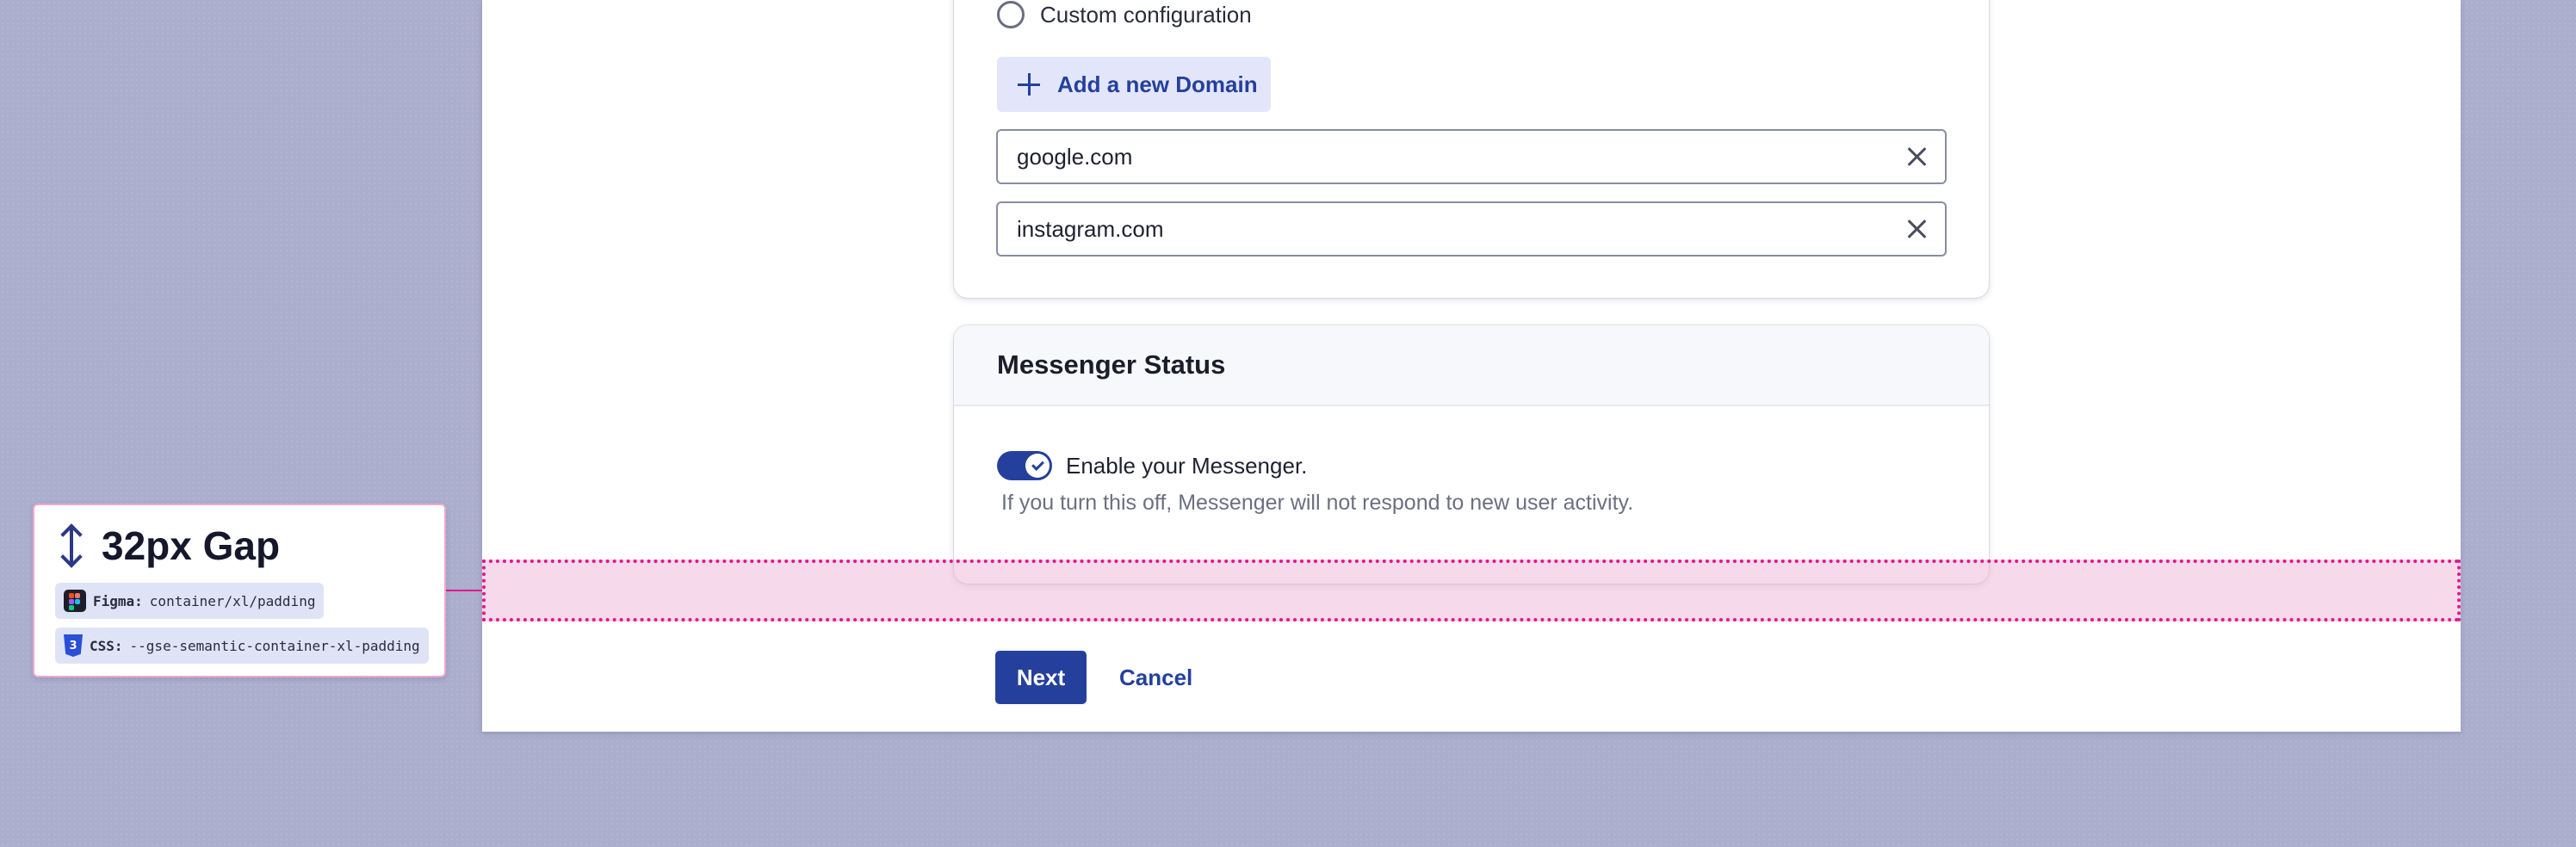  I want to click on add-domain-button: Add a new Domain, so click(1134, 84).